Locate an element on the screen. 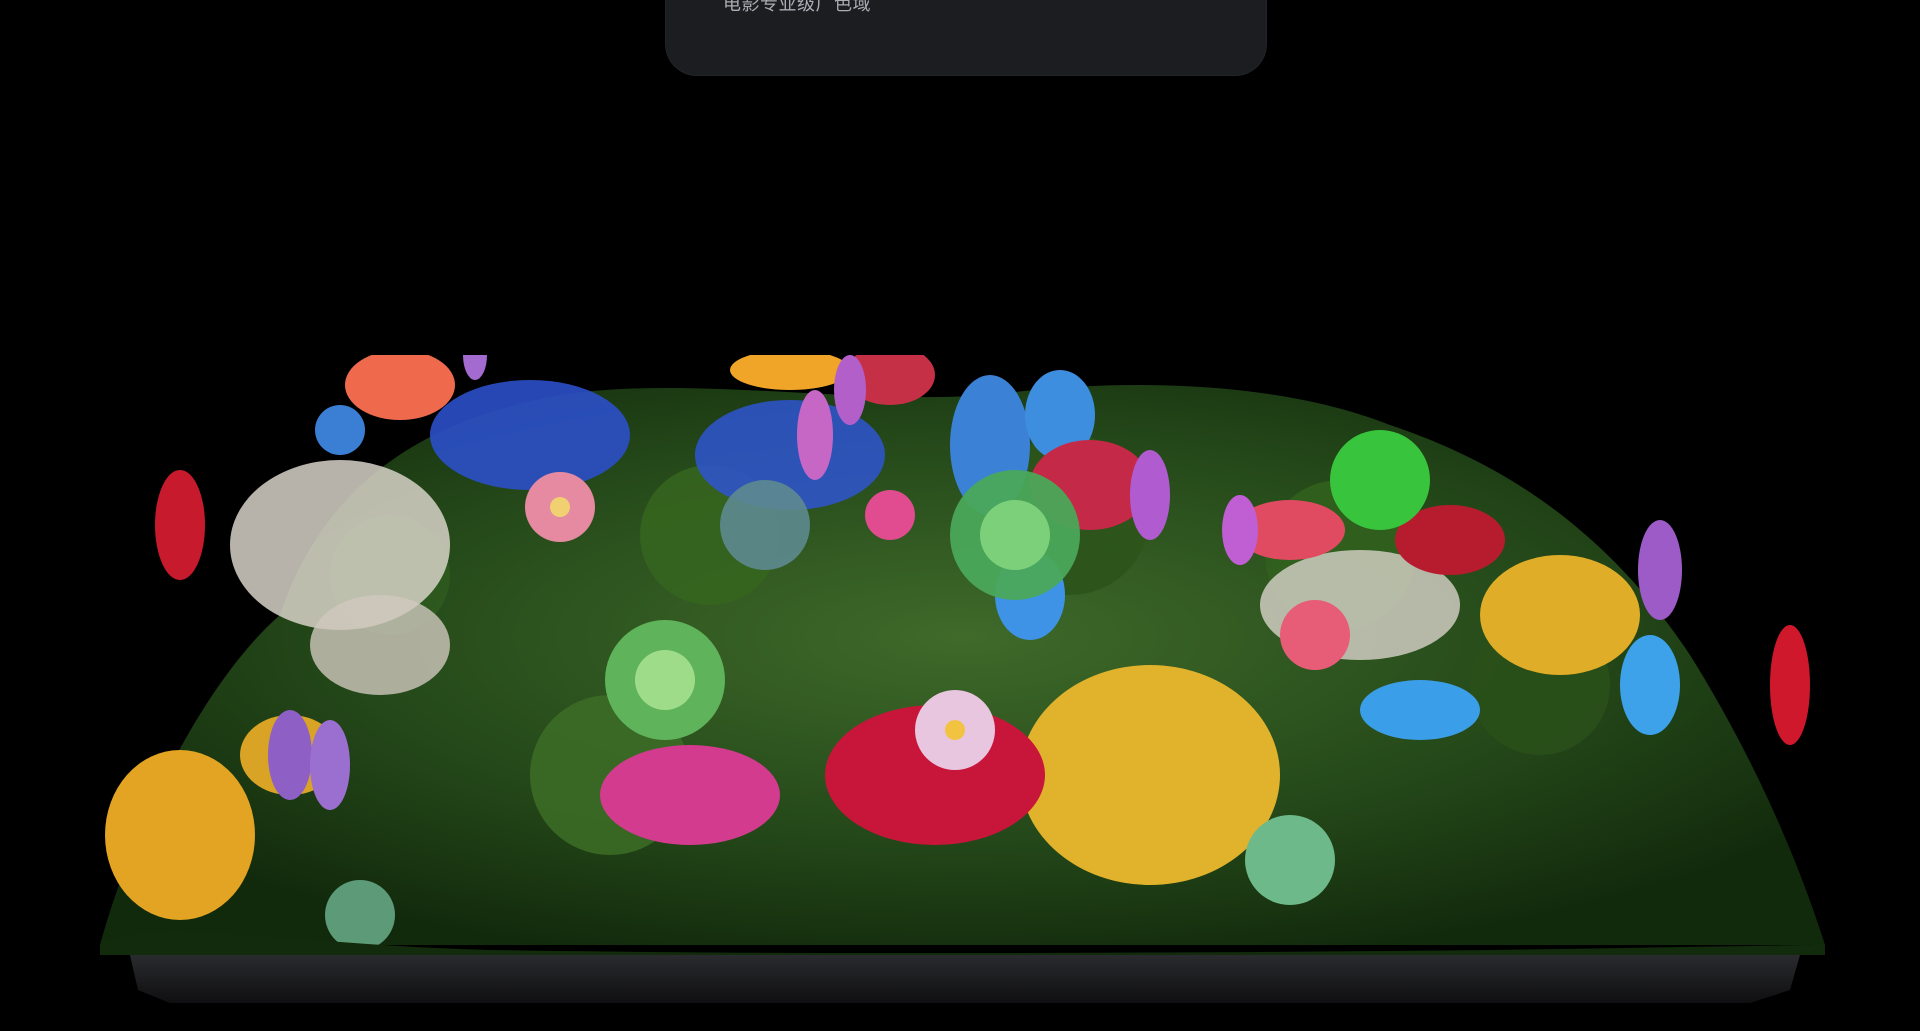 The height and width of the screenshot is (1031, 1920). caption-card: 电影专业级广色域 is located at coordinates (966, 38).